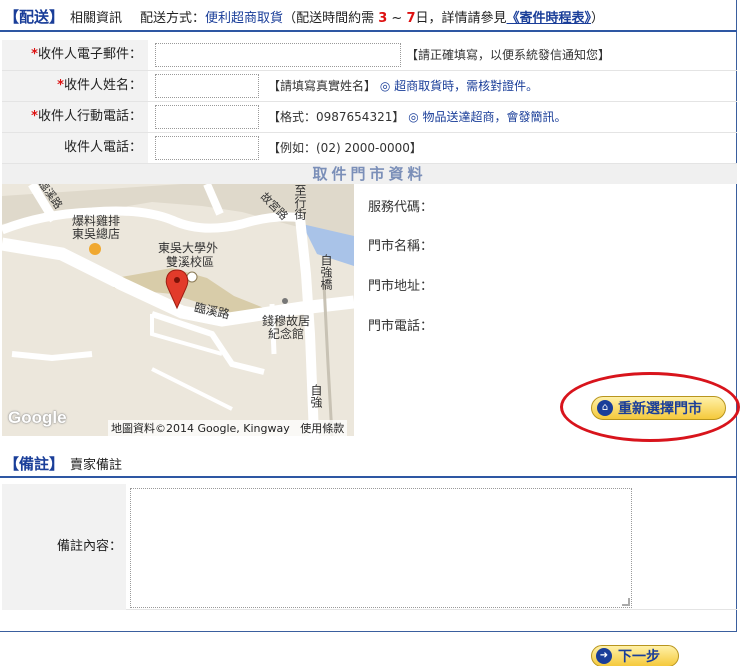  I want to click on memo-textarea, so click(381, 548).